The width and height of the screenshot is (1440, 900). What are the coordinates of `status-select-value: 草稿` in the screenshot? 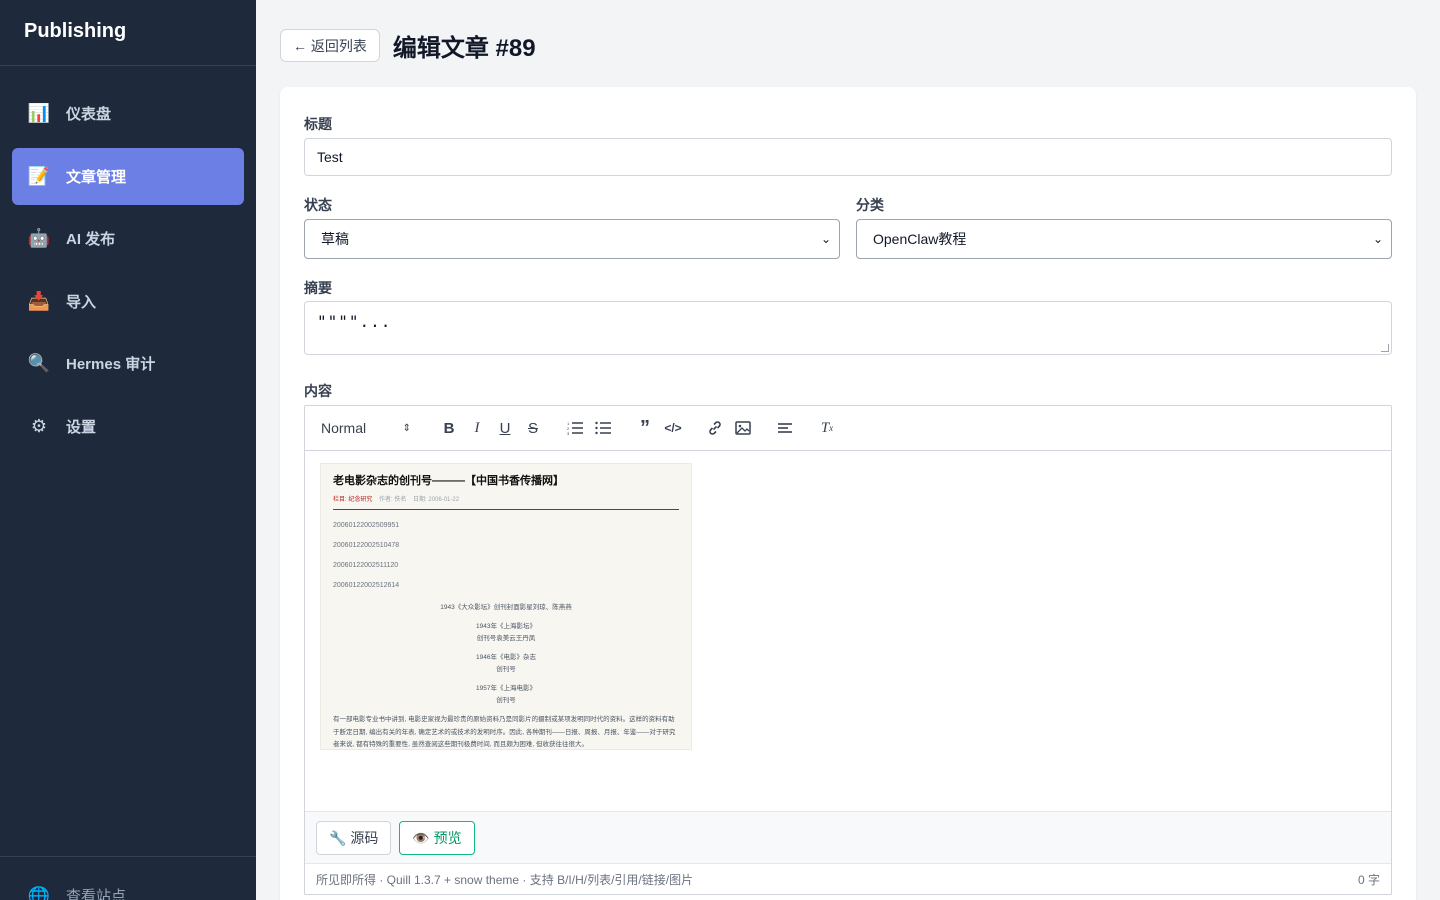 It's located at (335, 239).